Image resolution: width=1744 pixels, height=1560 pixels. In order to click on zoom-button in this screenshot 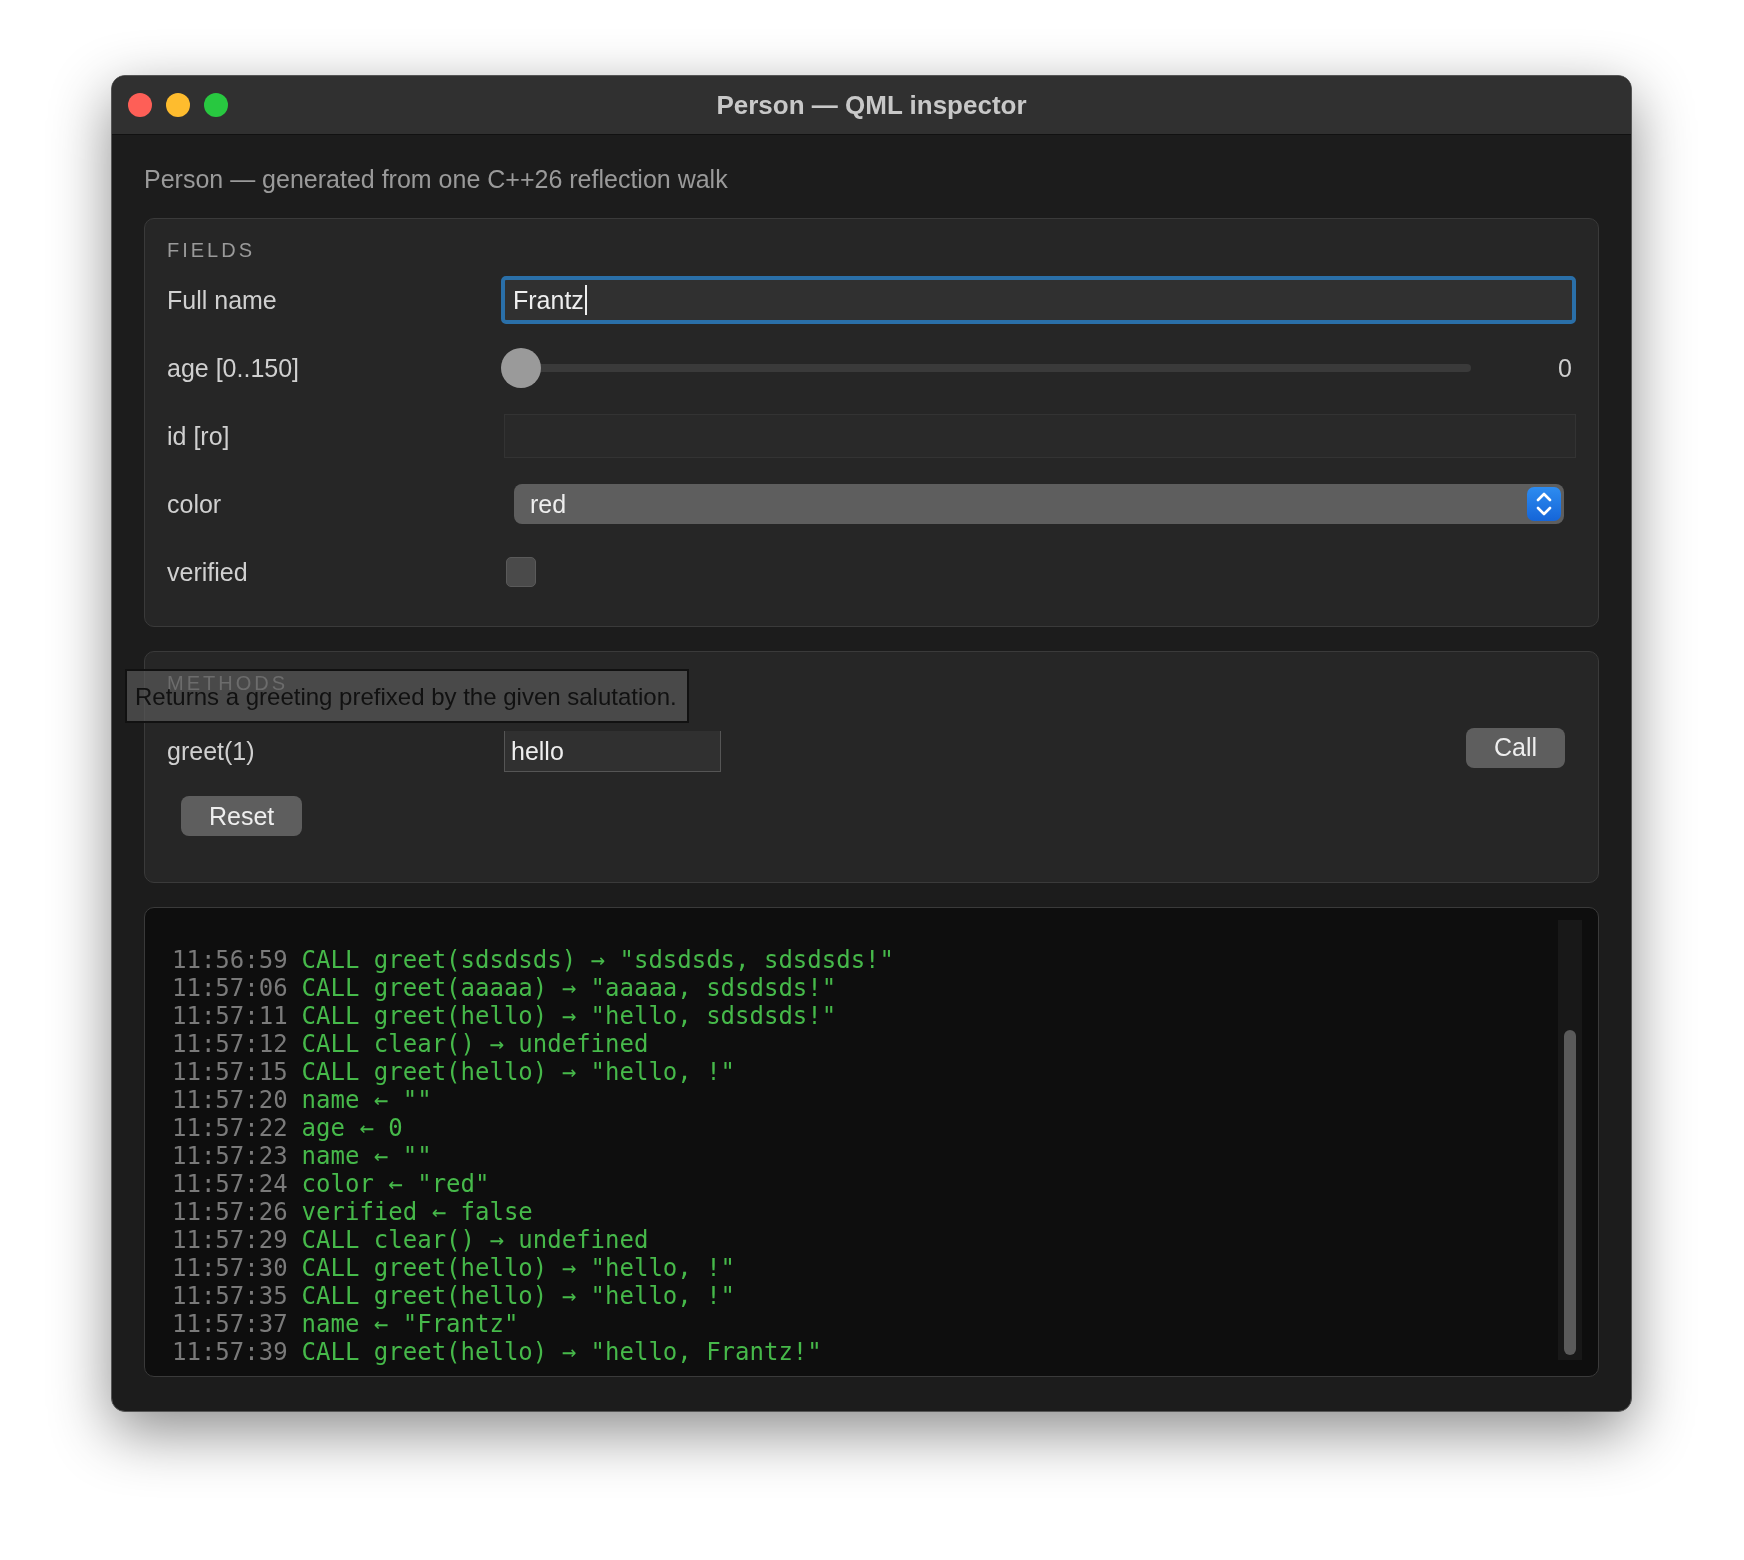, I will do `click(216, 105)`.